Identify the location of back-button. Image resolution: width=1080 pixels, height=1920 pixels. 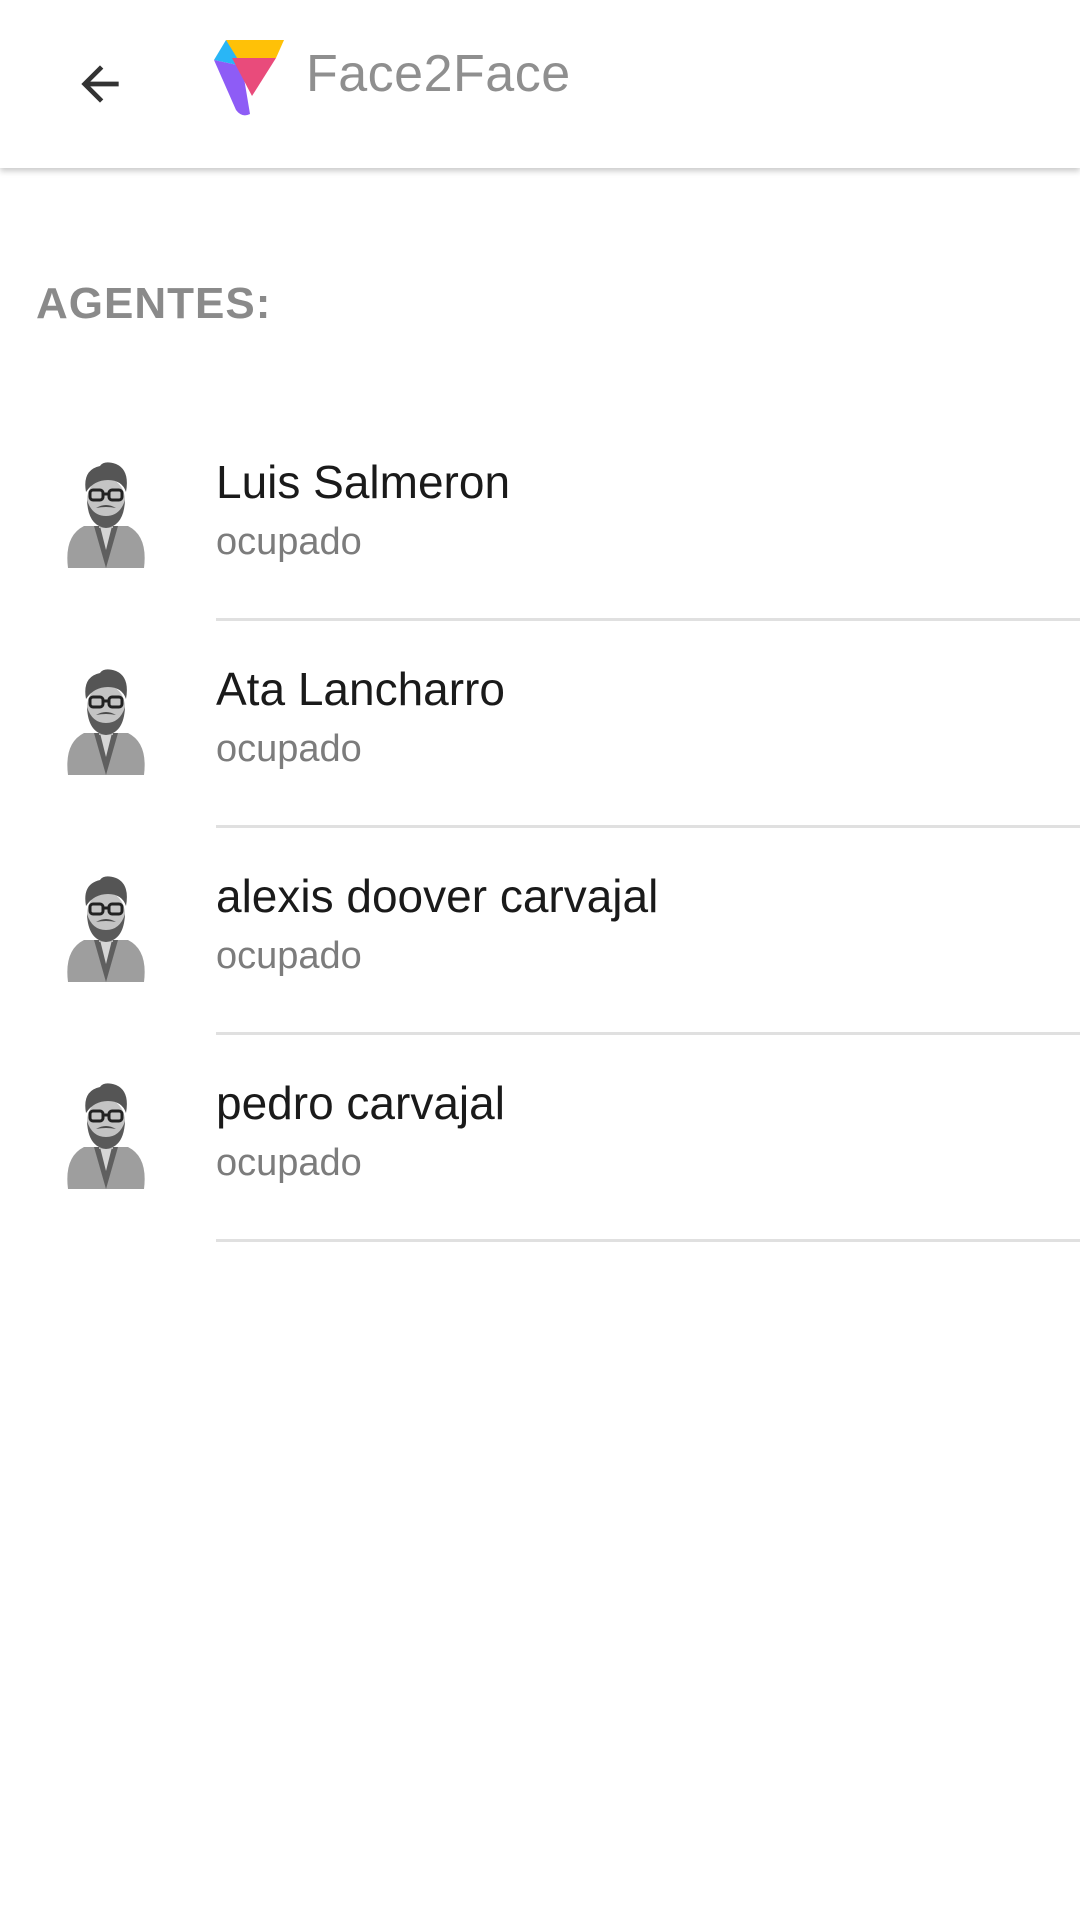
(100, 84).